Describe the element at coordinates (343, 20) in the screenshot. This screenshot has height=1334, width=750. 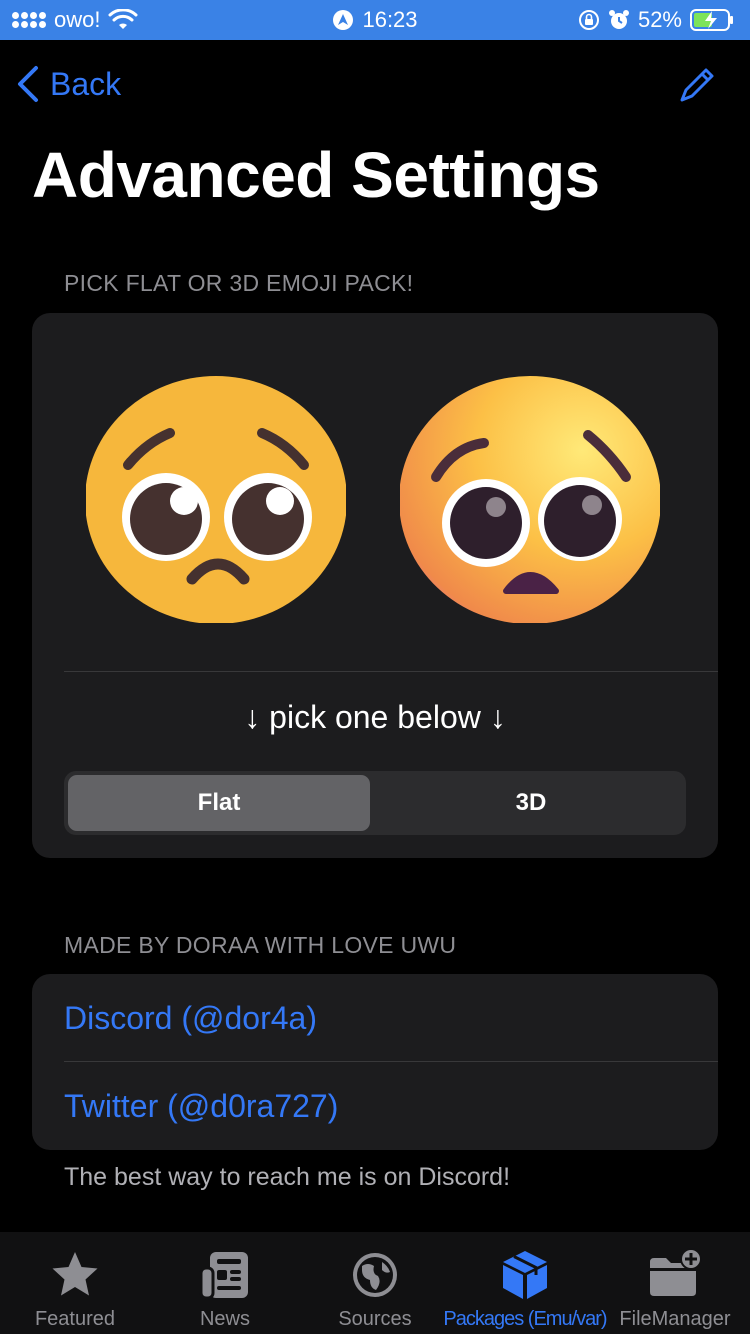
I see `location-arrow-icon` at that location.